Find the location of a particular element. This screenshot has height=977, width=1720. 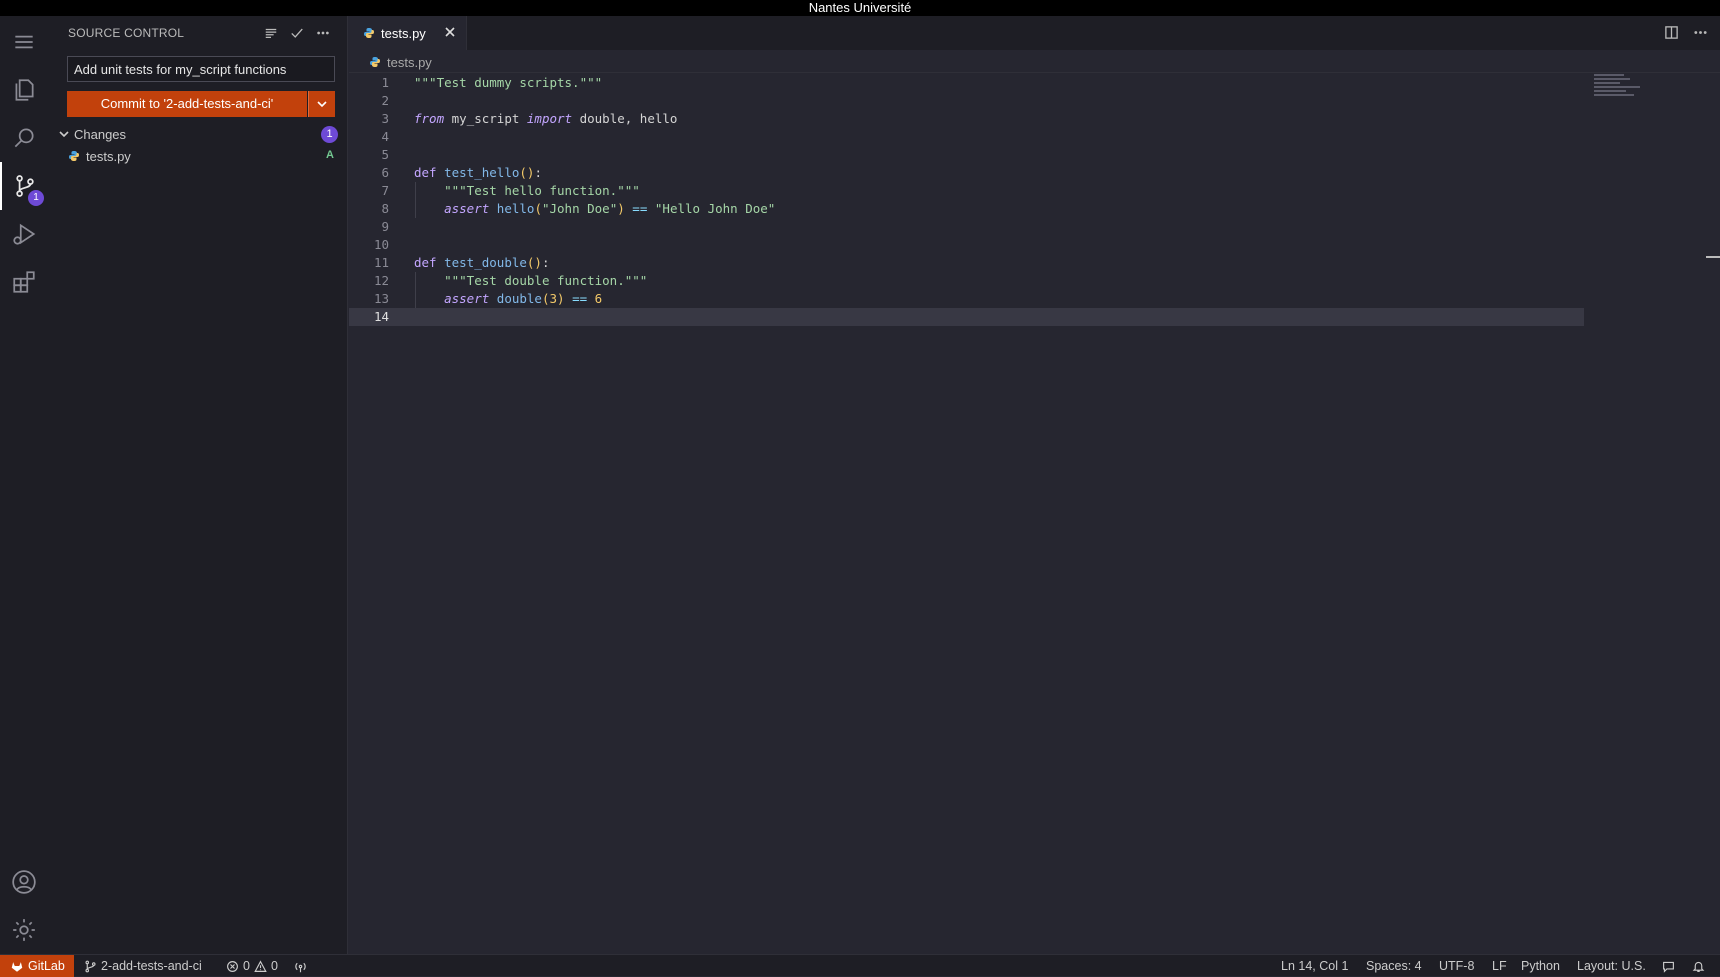

code-line-current: 14 is located at coordinates (966, 317).